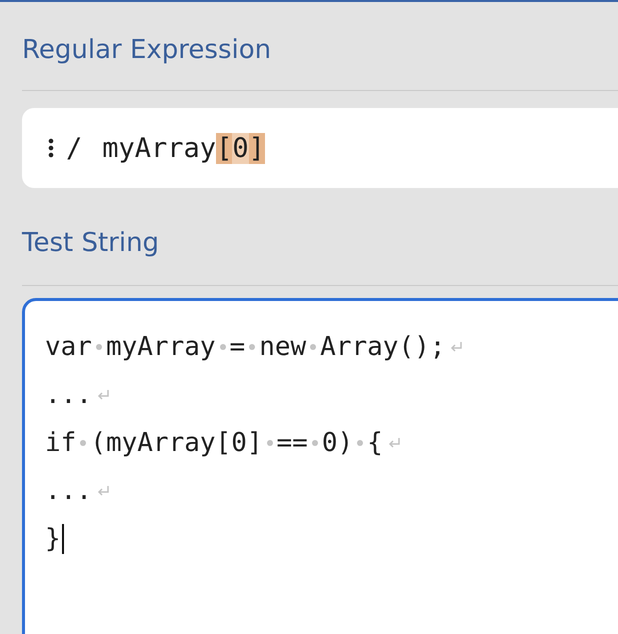  What do you see at coordinates (91, 243) in the screenshot?
I see `section-heading: Test String` at bounding box center [91, 243].